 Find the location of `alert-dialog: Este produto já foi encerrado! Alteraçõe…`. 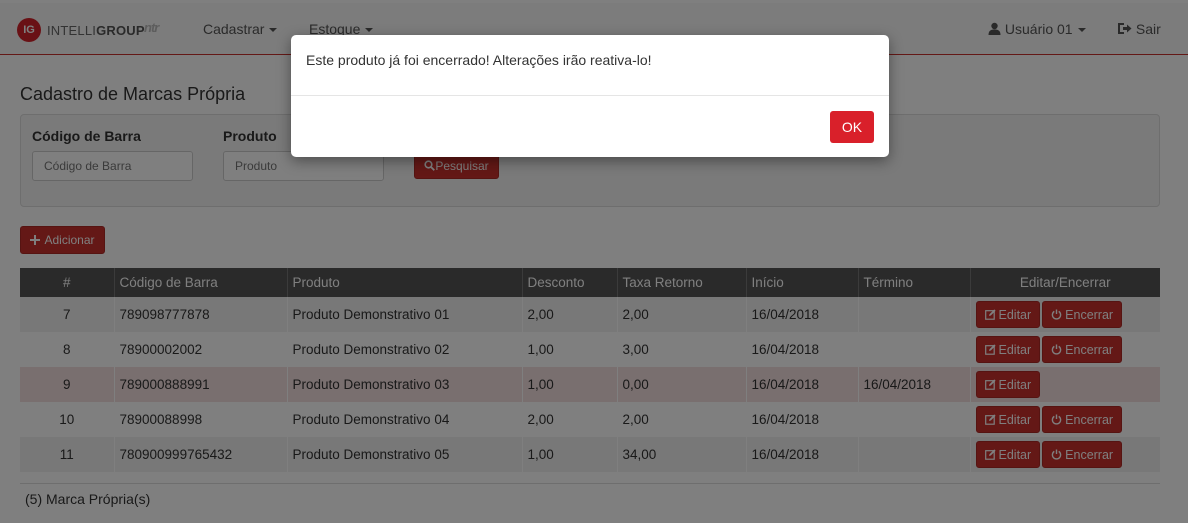

alert-dialog: Este produto já foi encerrado! Alteraçõe… is located at coordinates (590, 96).